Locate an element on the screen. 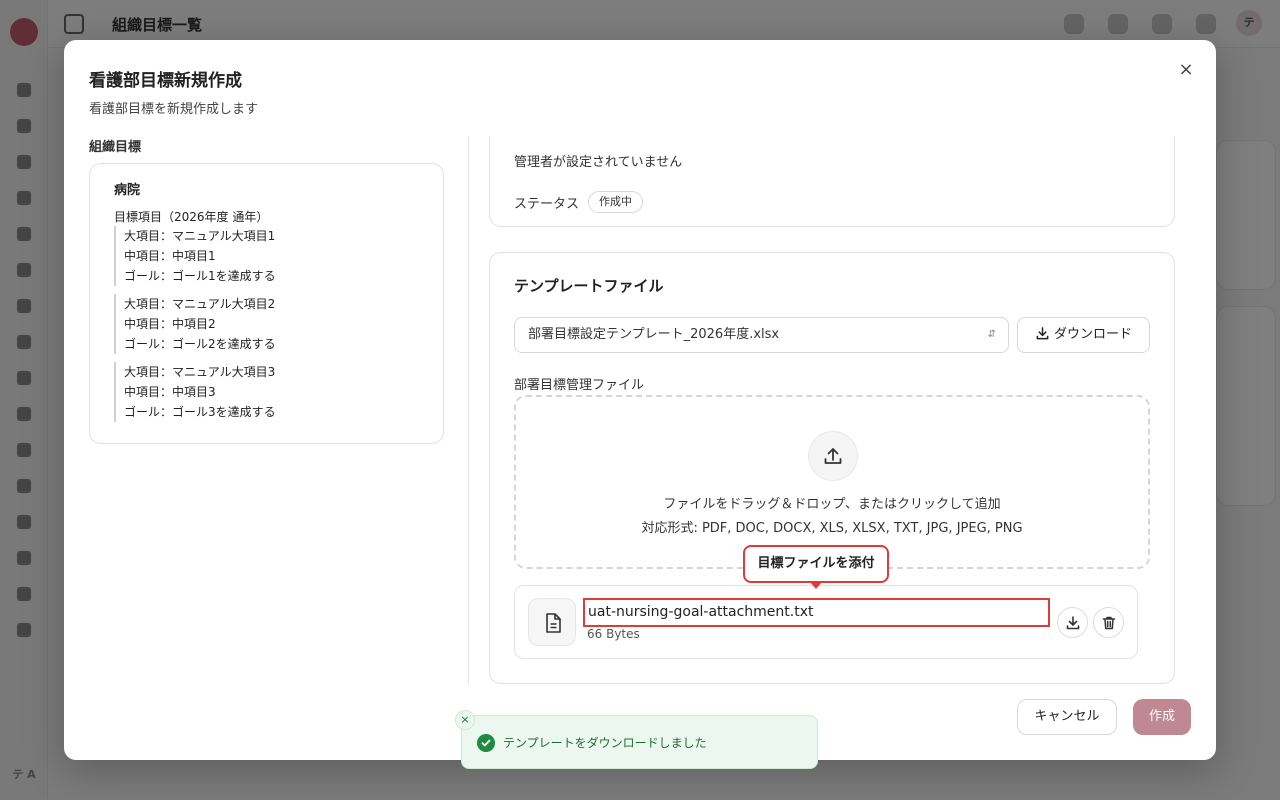  middle-item: 中項目：中項目2 is located at coordinates (170, 324).